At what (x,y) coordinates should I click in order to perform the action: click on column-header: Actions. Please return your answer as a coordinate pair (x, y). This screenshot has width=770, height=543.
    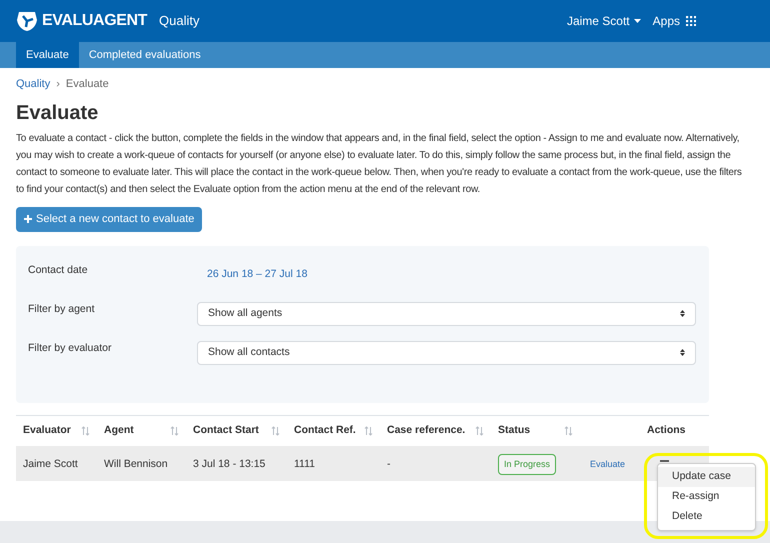
    Looking at the image, I should click on (666, 430).